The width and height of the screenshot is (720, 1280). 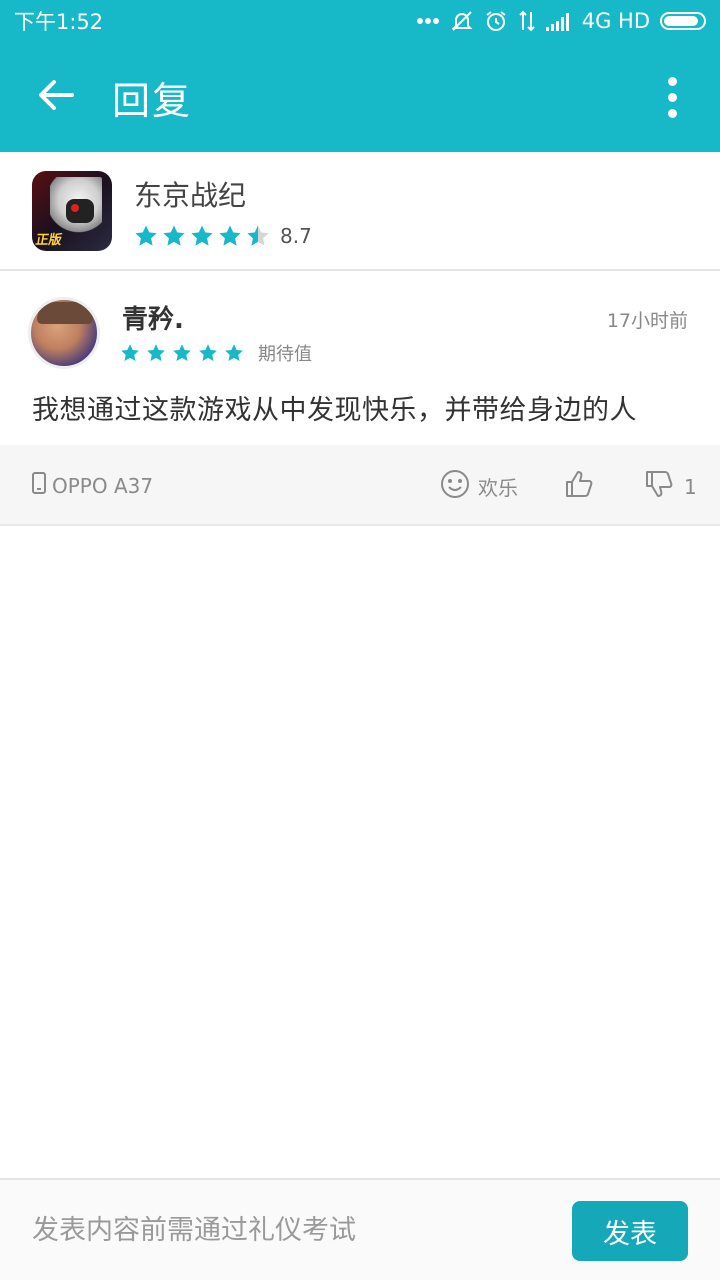 I want to click on battery-level, so click(x=681, y=21).